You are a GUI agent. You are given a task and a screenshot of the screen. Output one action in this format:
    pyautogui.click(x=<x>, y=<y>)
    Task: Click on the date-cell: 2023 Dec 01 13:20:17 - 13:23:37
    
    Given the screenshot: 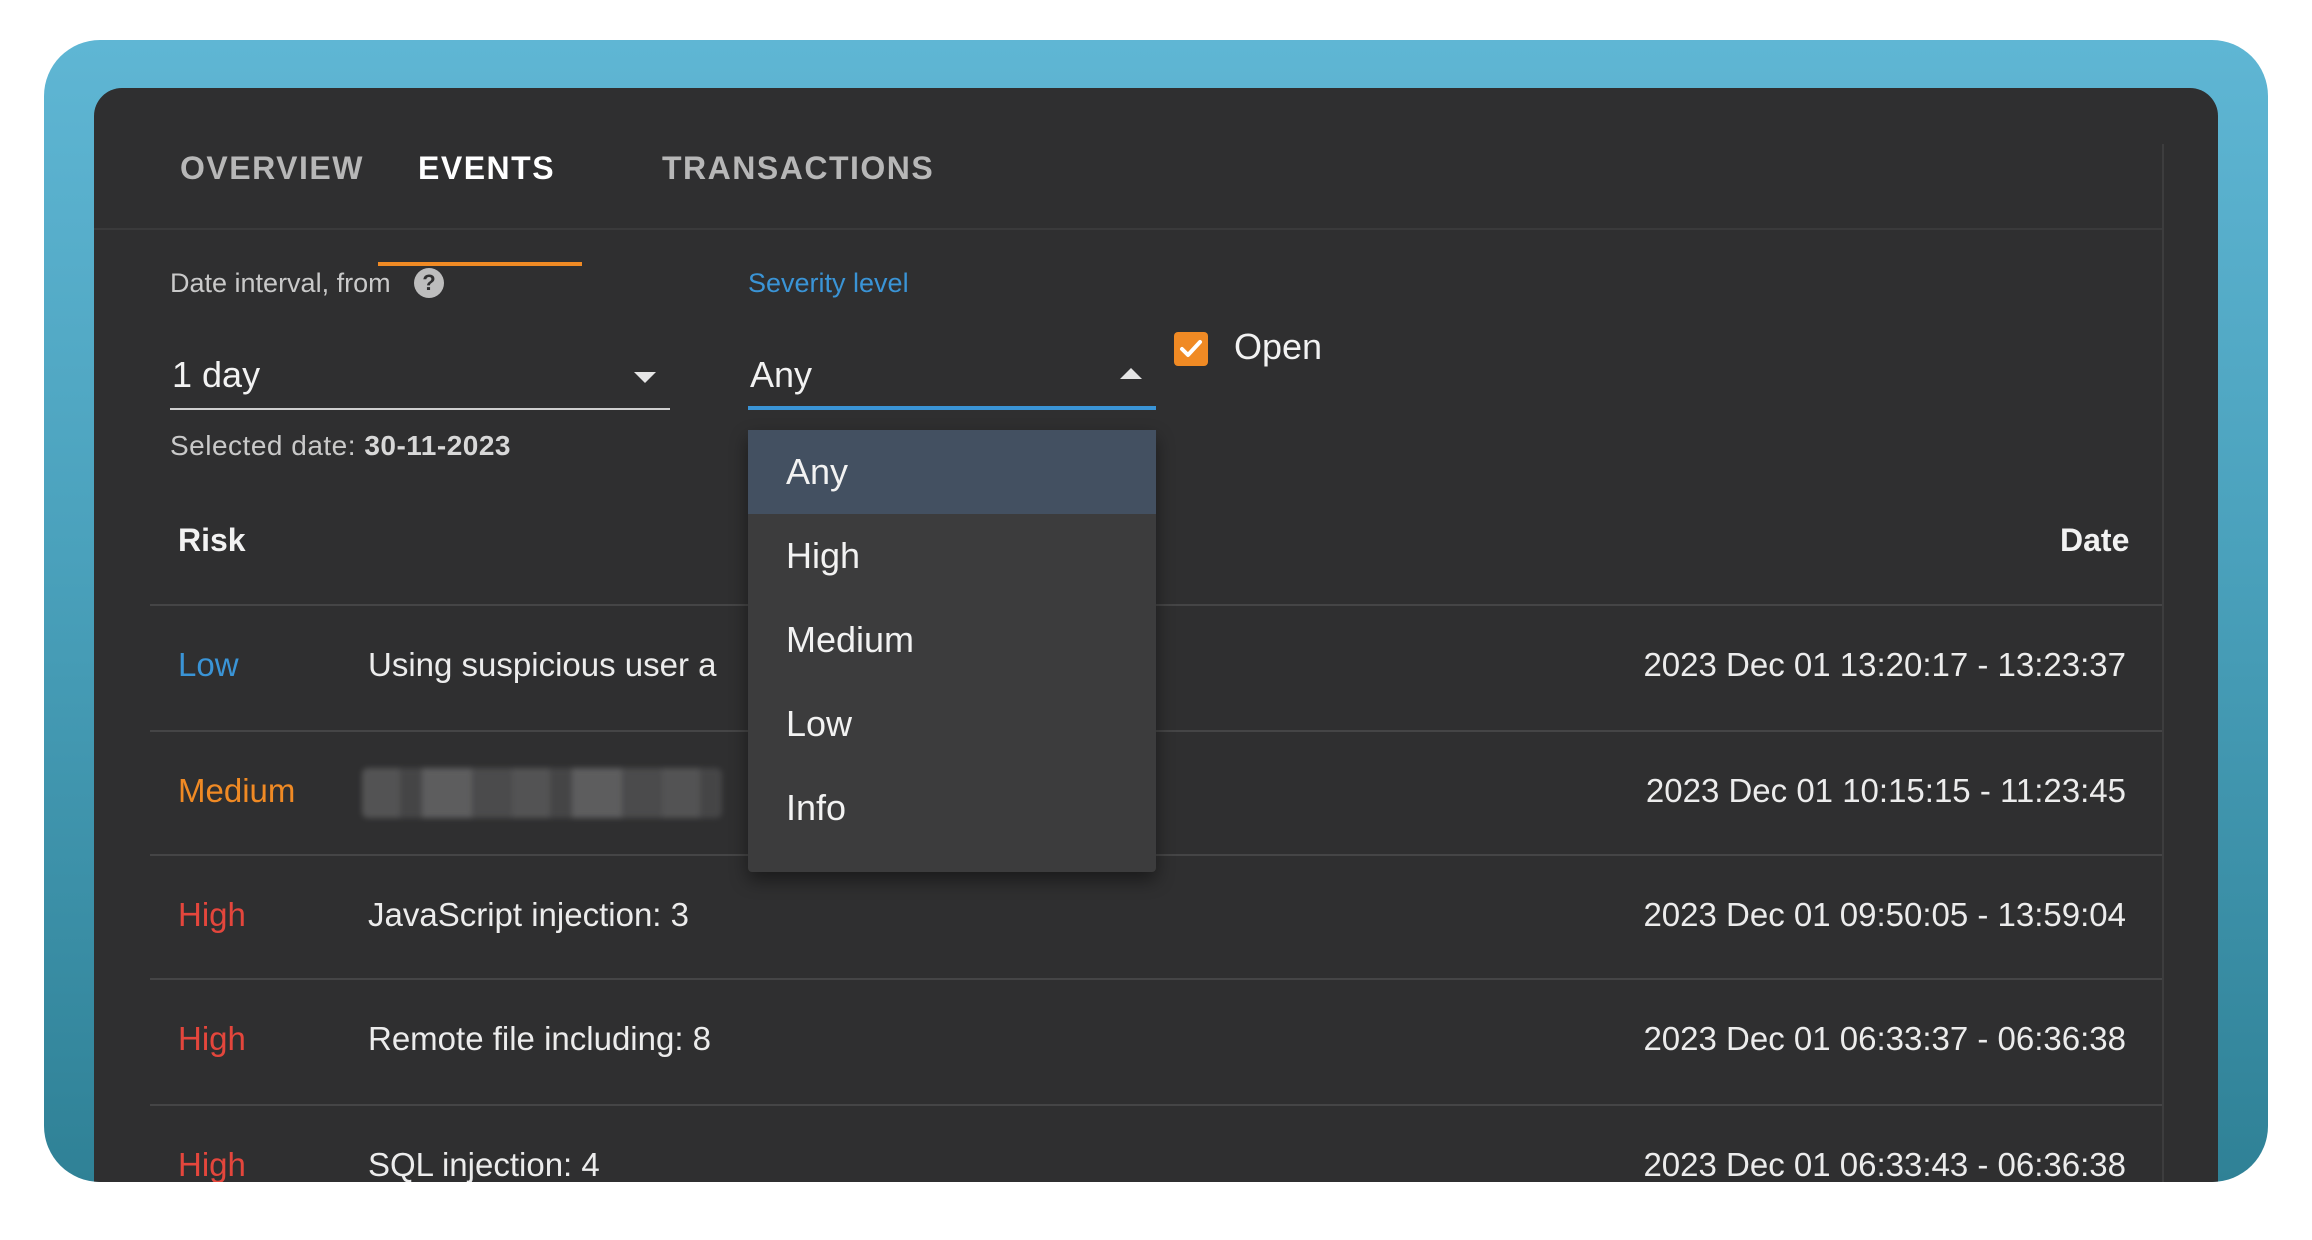 What is the action you would take?
    pyautogui.click(x=1884, y=664)
    